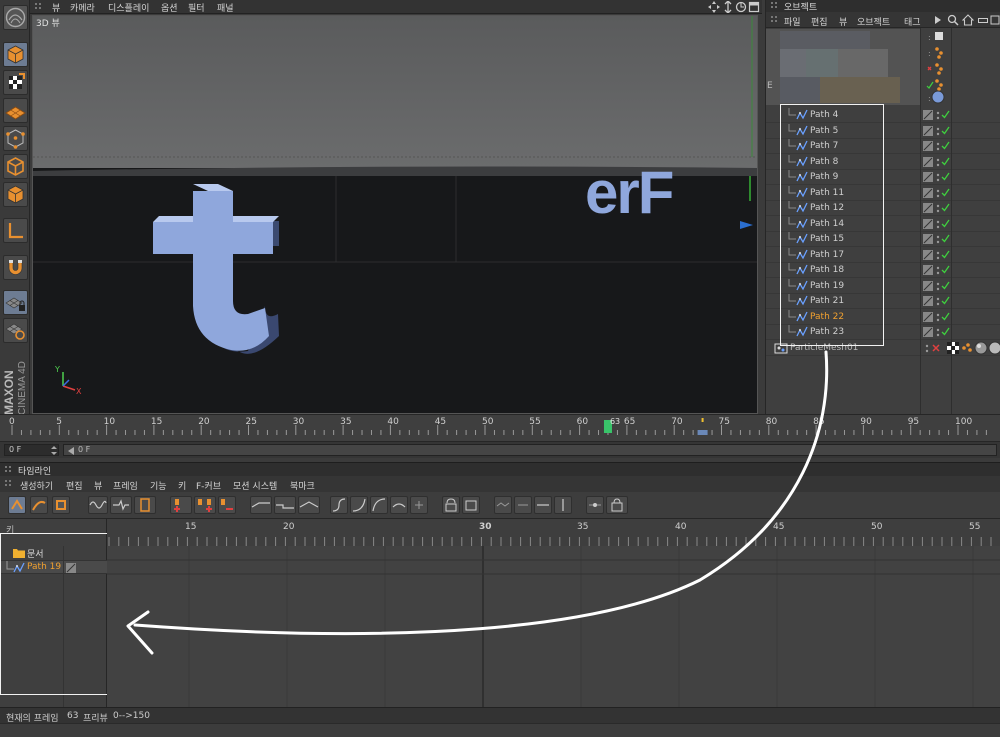  I want to click on tl-menu-create: 생성하기, so click(36, 485).